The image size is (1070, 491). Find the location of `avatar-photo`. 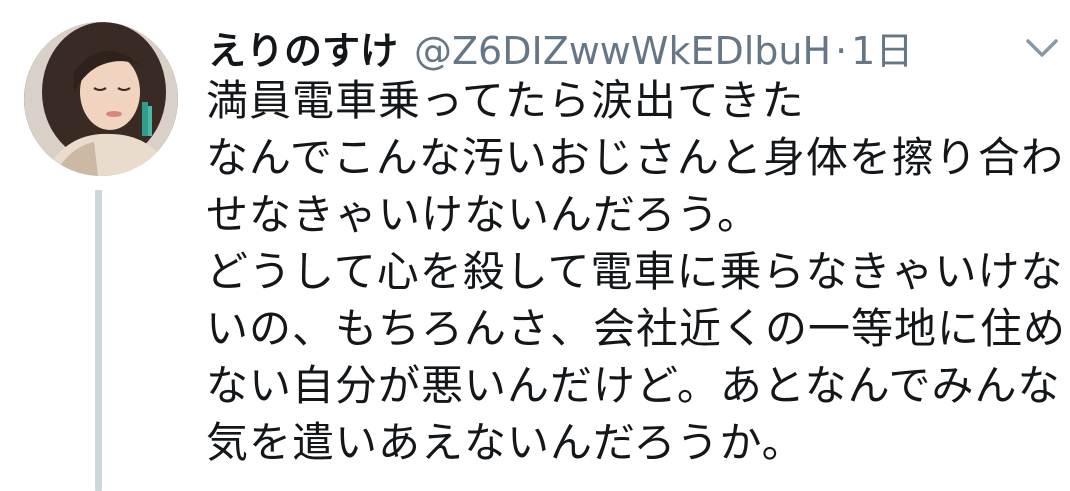

avatar-photo is located at coordinates (101, 99).